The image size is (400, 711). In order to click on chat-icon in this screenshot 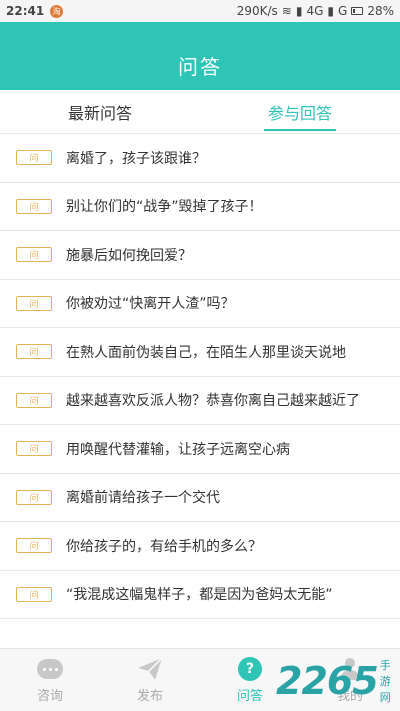, I will do `click(50, 669)`.